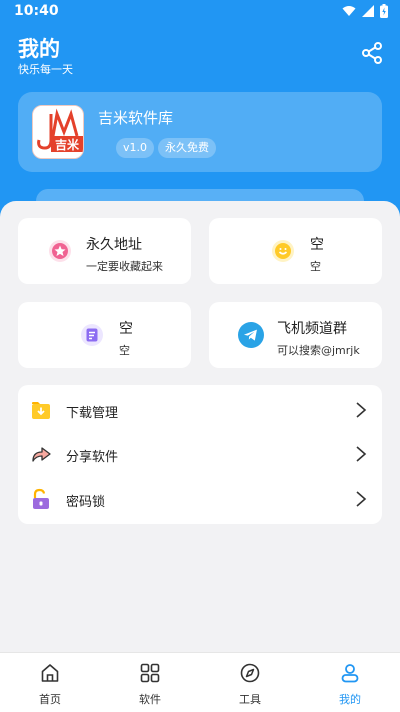 The height and width of the screenshot is (712, 400). What do you see at coordinates (150, 673) in the screenshot?
I see `grid-icon` at bounding box center [150, 673].